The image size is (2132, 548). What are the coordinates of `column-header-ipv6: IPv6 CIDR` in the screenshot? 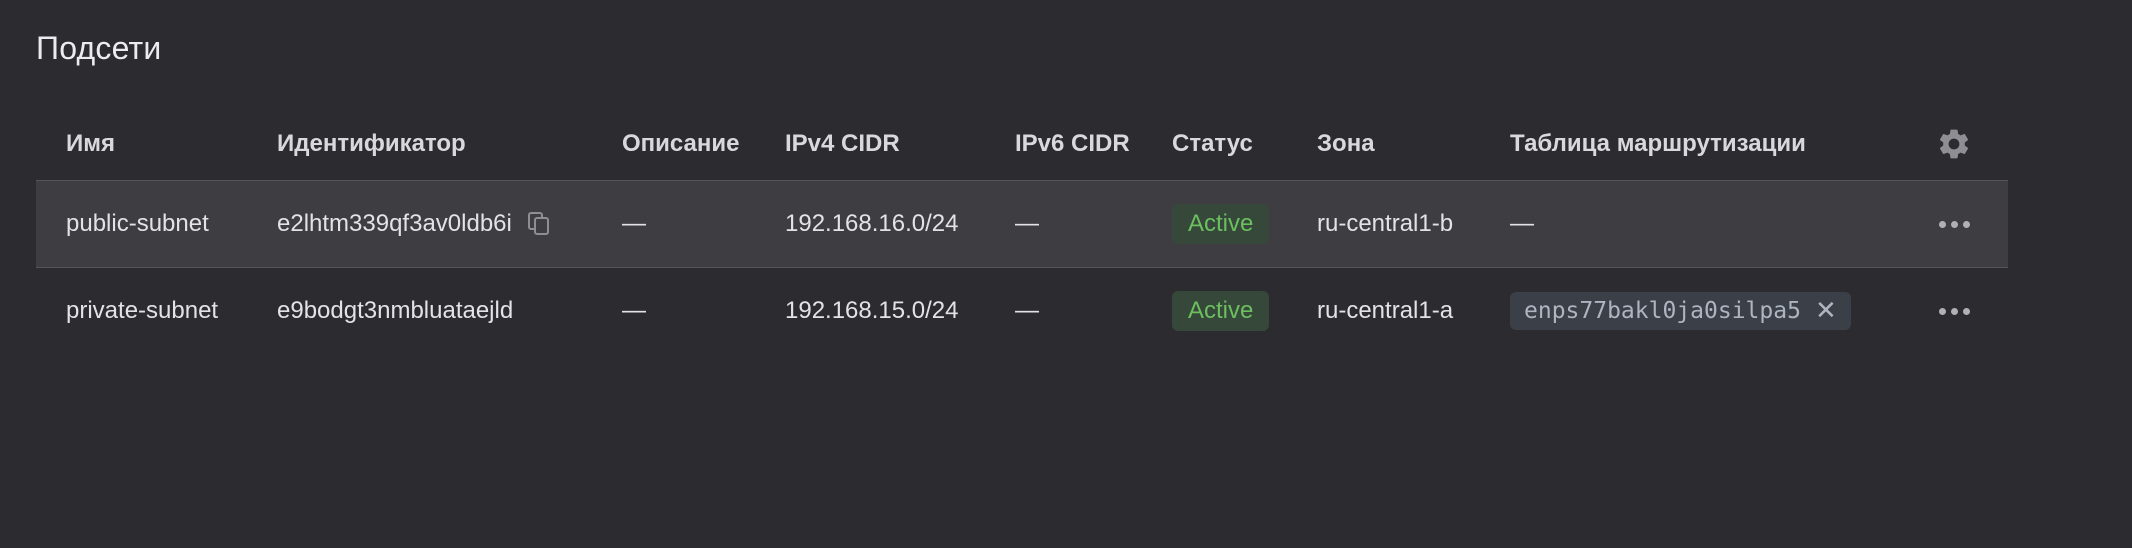 It's located at (1072, 144).